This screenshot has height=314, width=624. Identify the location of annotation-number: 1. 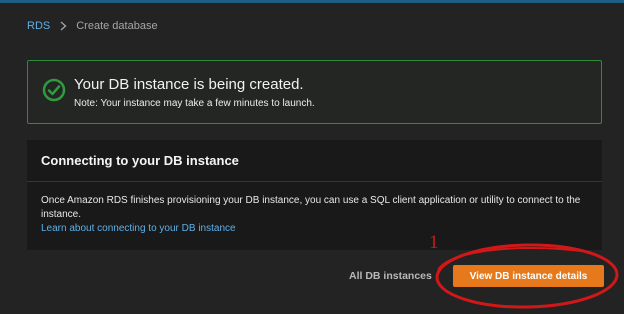
(434, 242).